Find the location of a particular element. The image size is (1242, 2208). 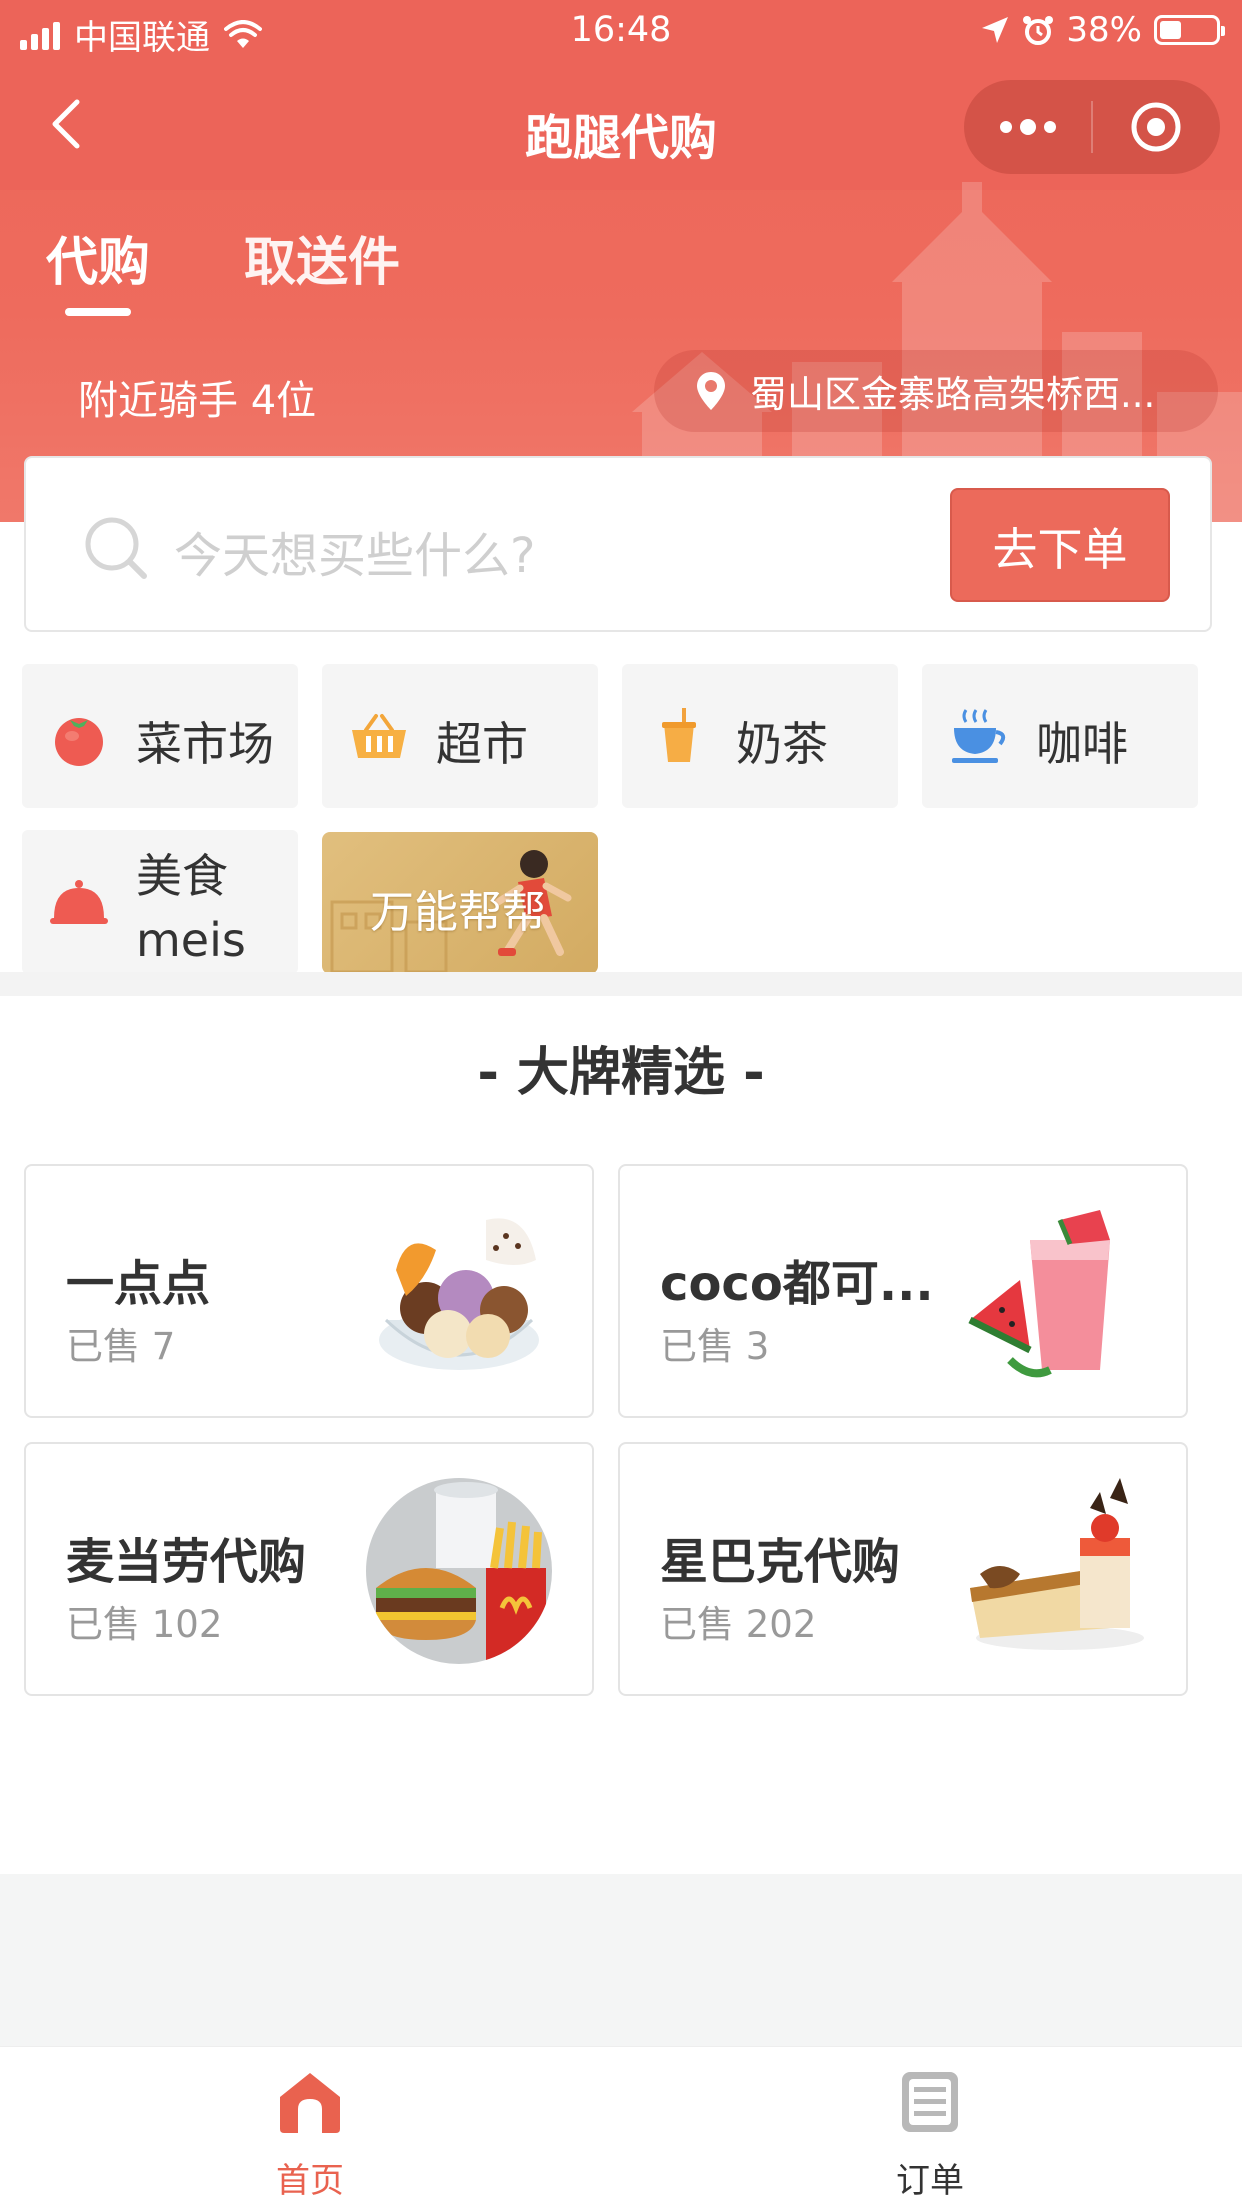

service-tabs: 代购 取送件 is located at coordinates (300, 270).